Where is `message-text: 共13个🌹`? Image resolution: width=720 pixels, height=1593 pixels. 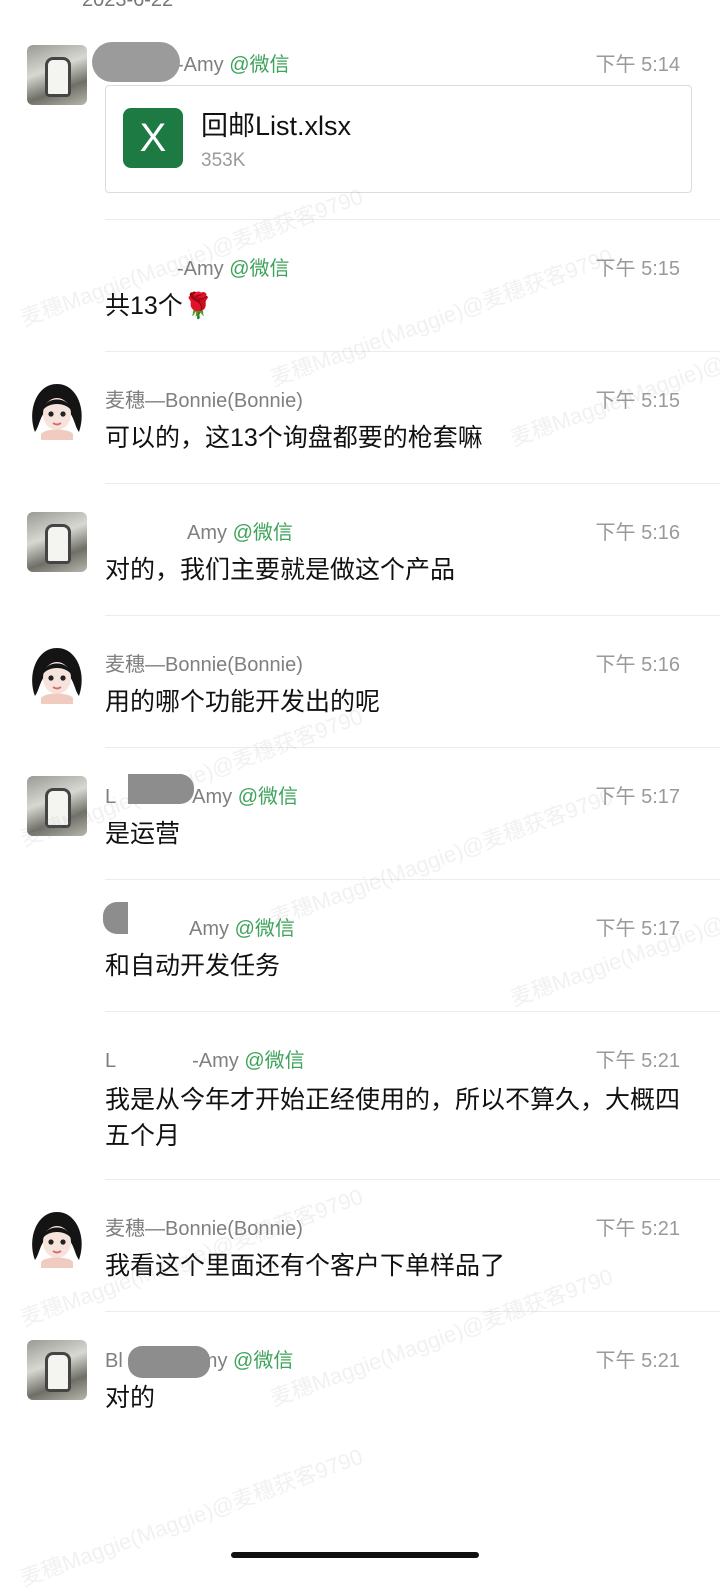 message-text: 共13个🌹 is located at coordinates (397, 306).